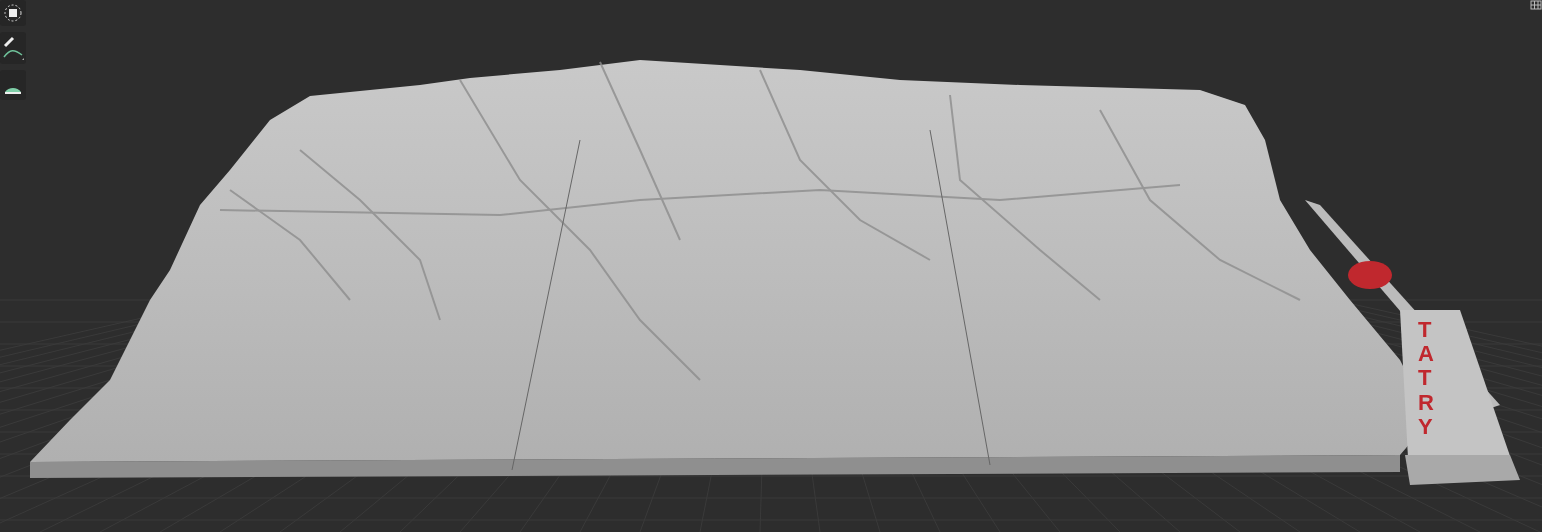 The width and height of the screenshot is (1542, 532). I want to click on model-label: TATRY, so click(1426, 378).